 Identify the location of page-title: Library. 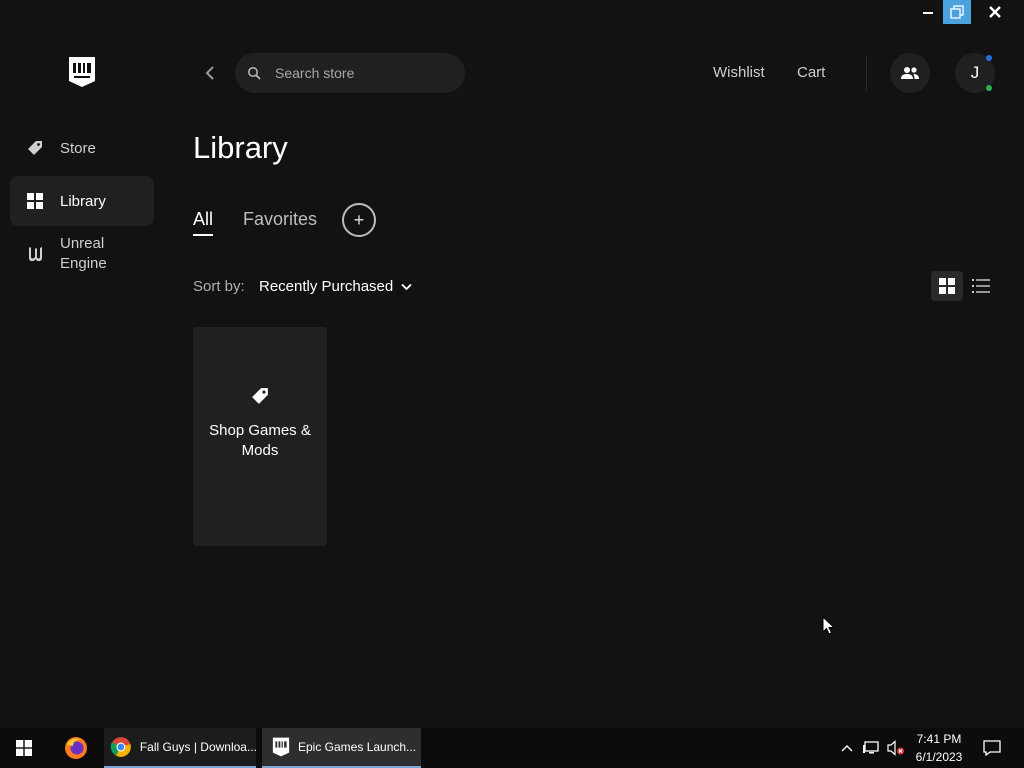
(240, 147).